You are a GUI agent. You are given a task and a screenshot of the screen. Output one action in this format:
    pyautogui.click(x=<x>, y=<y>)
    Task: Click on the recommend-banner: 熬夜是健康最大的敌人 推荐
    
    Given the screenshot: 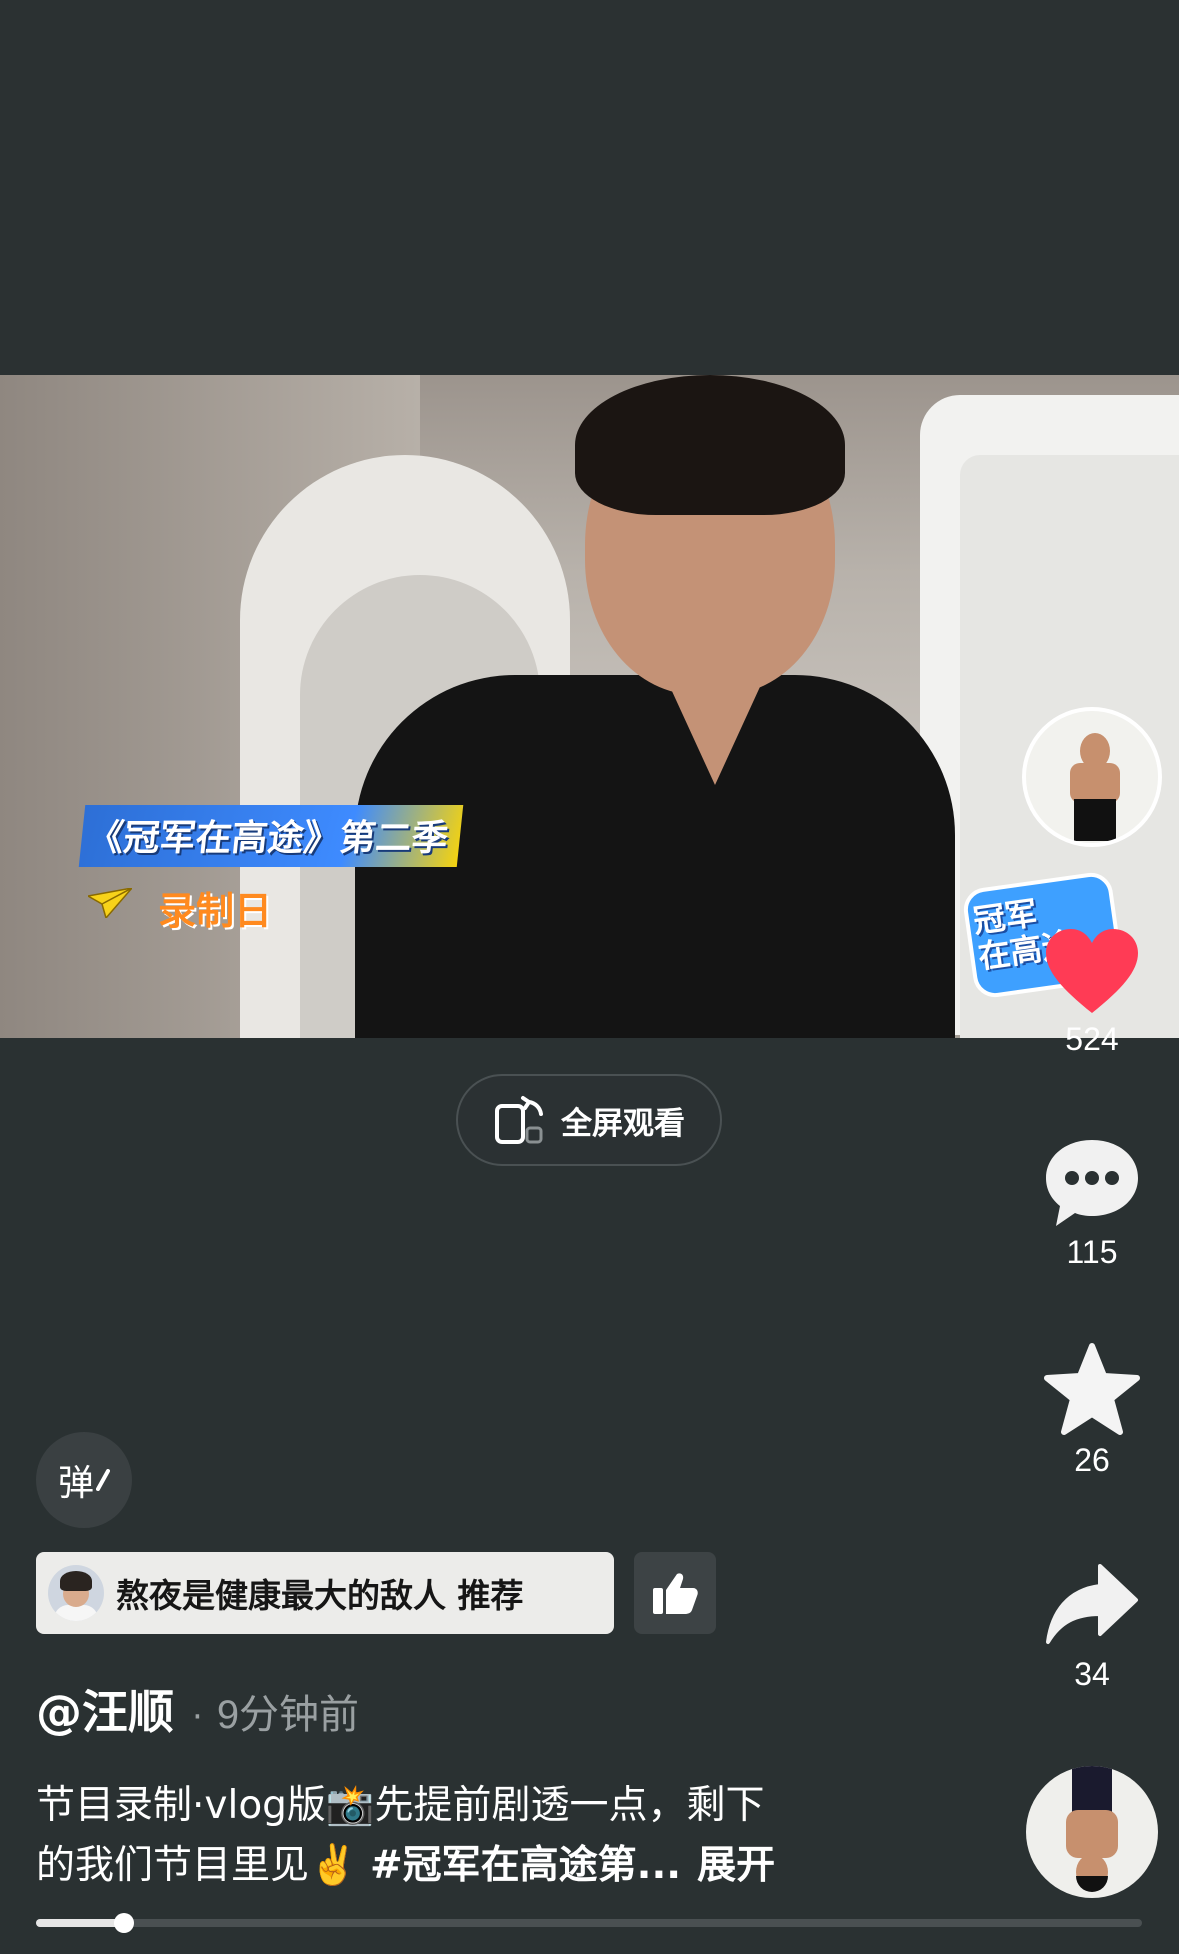 What is the action you would take?
    pyautogui.click(x=325, y=1593)
    